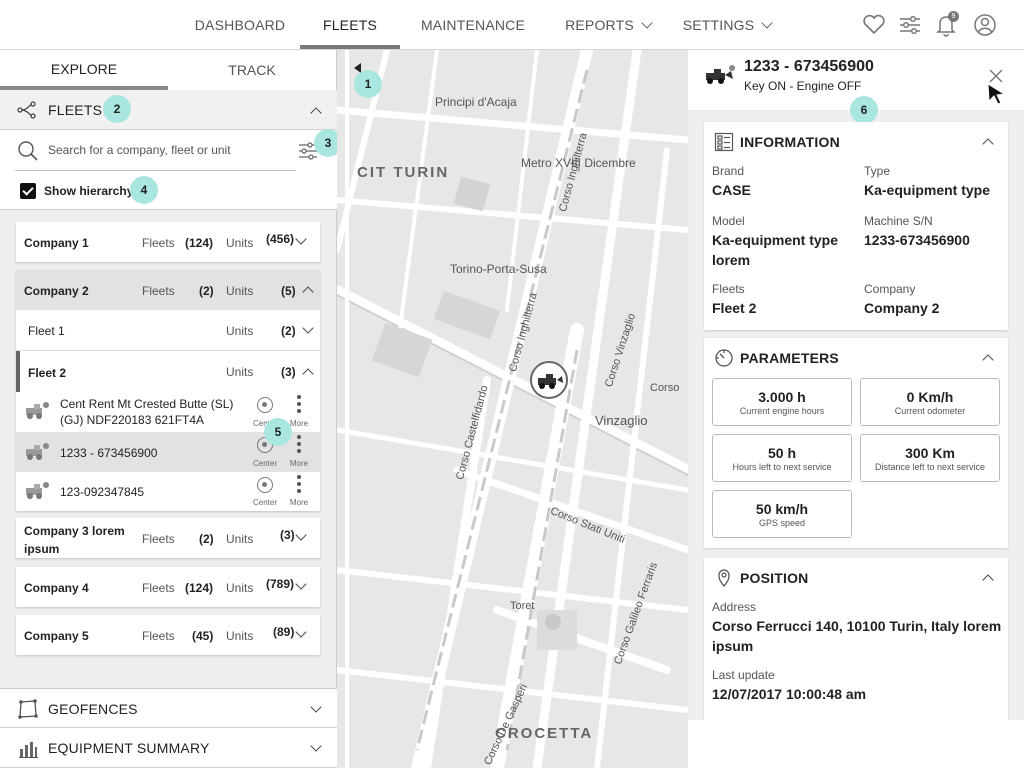 Image resolution: width=1024 pixels, height=768 pixels. Describe the element at coordinates (917, 240) in the screenshot. I see `field-value: 1233-673456900` at that location.